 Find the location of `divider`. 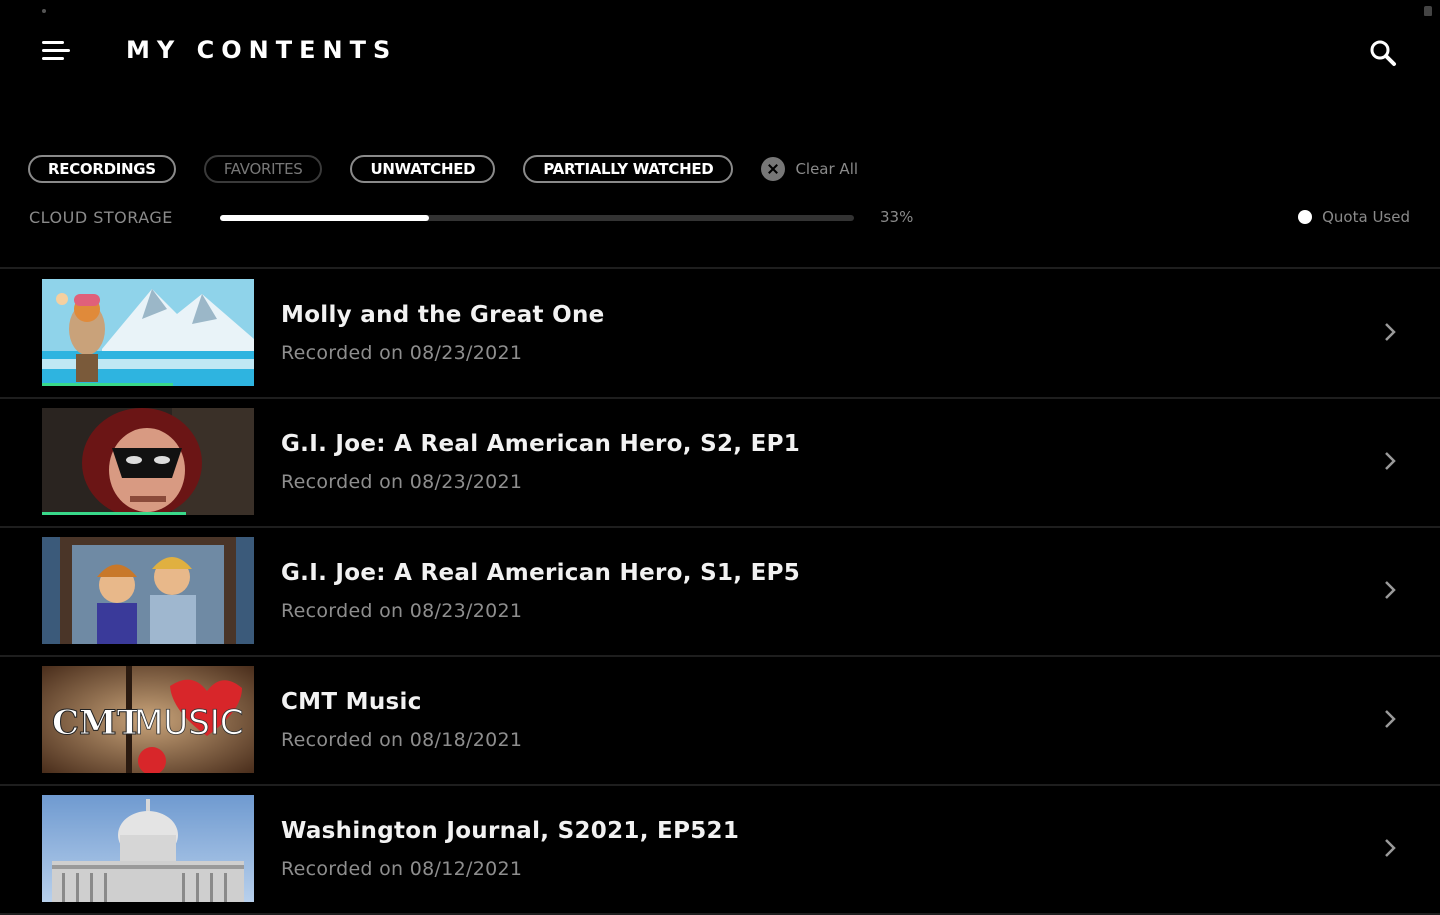

divider is located at coordinates (720, 268).